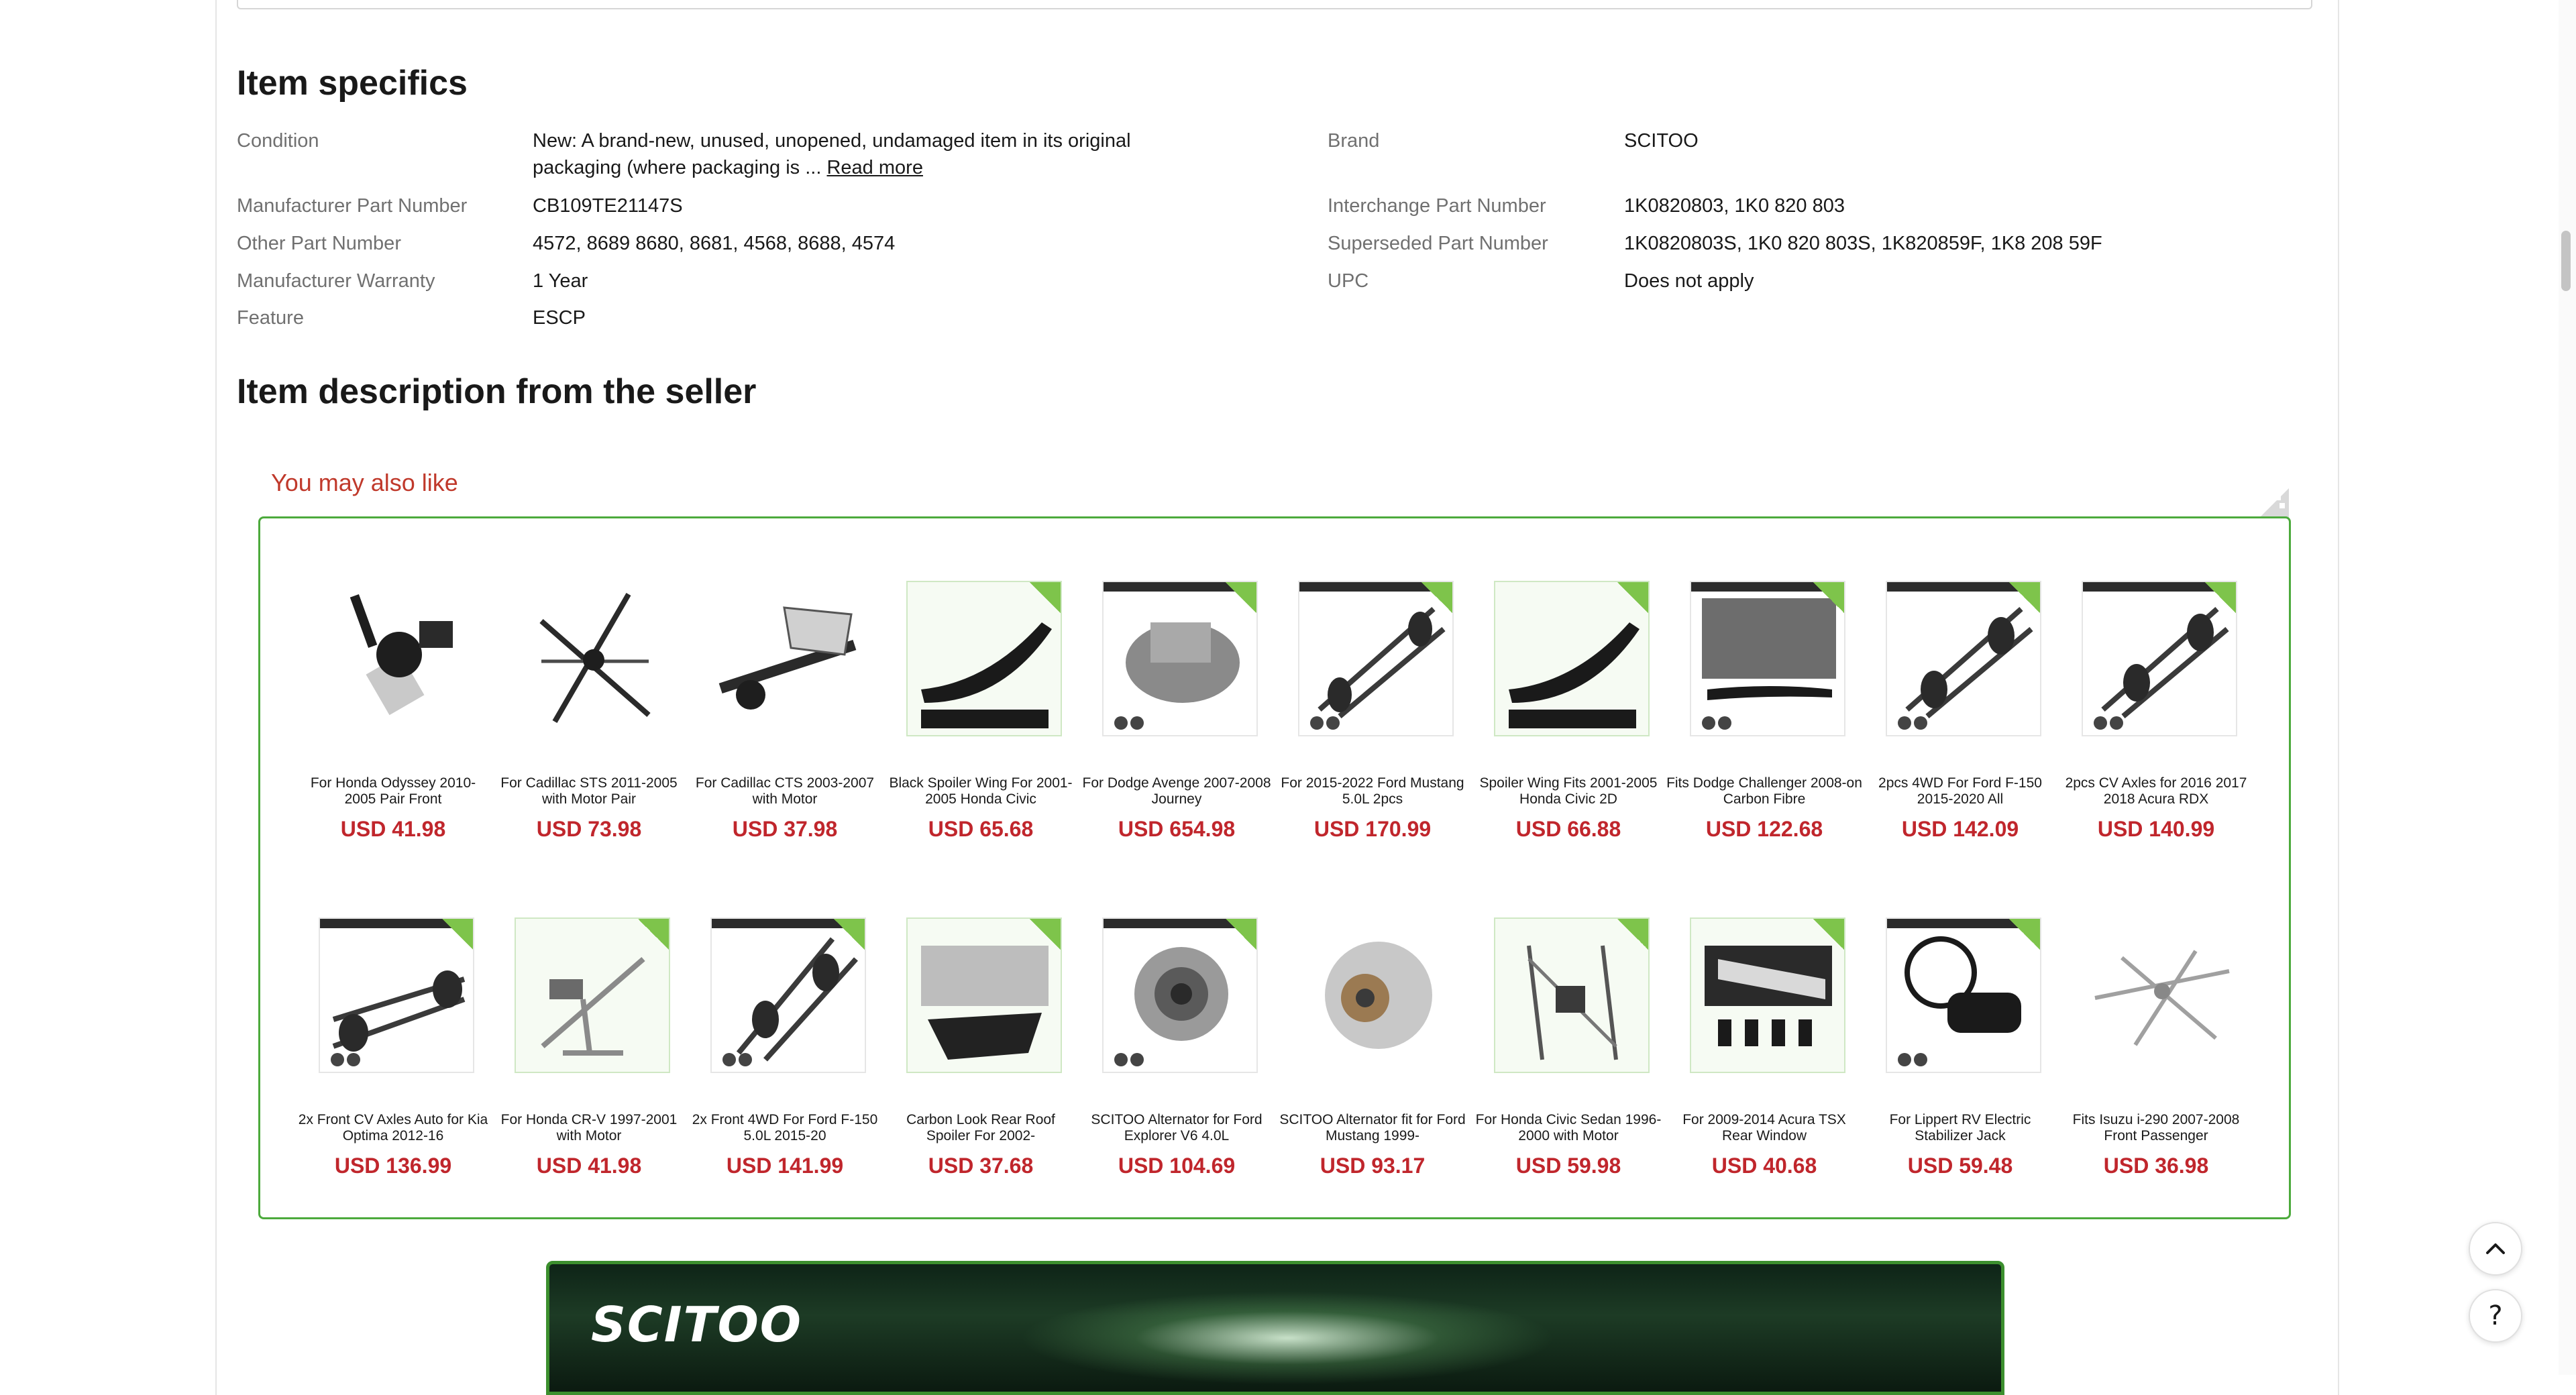  What do you see at coordinates (1177, 676) in the screenshot?
I see `transfer-case-icon` at bounding box center [1177, 676].